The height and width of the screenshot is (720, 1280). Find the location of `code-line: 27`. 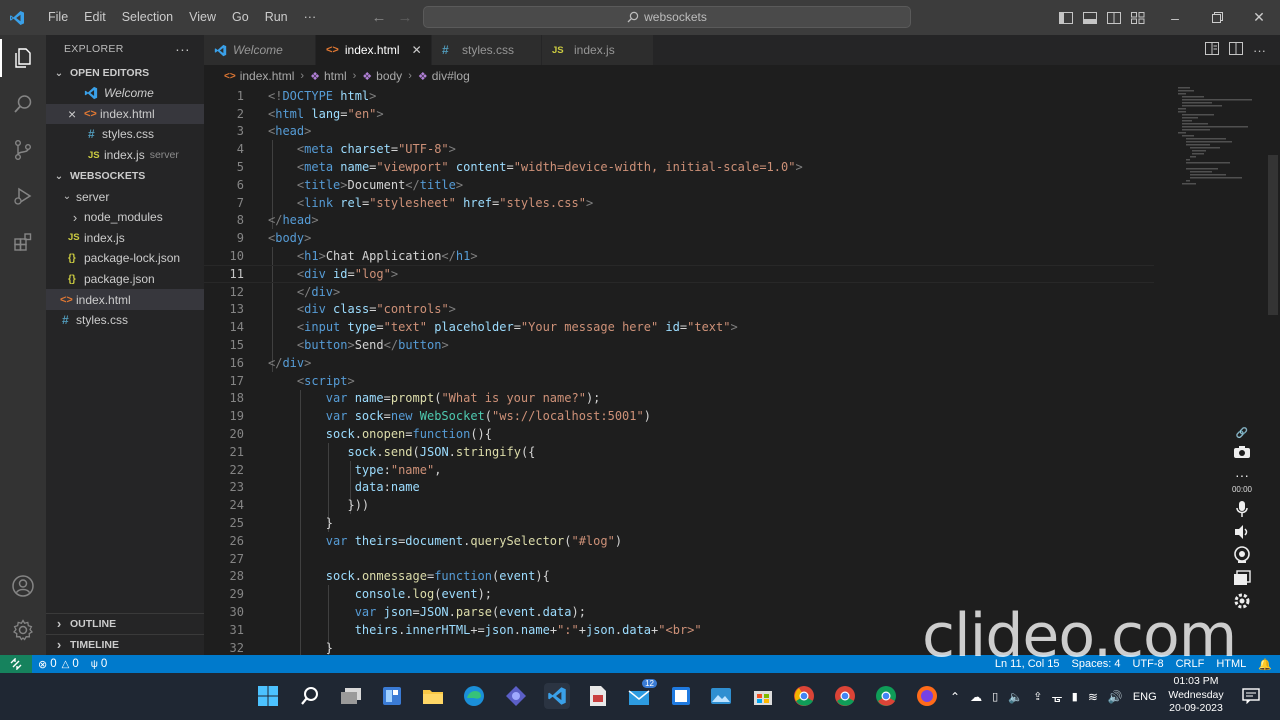

code-line: 27 is located at coordinates (679, 559).